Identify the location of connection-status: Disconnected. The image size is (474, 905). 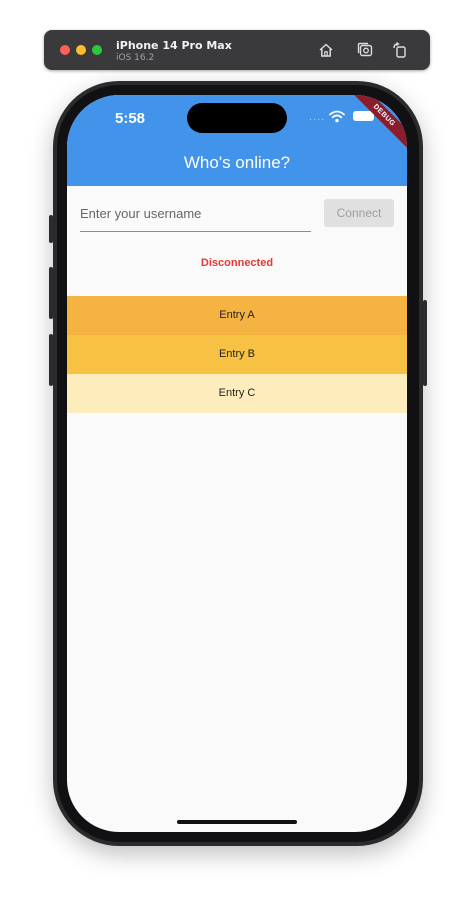
(237, 263).